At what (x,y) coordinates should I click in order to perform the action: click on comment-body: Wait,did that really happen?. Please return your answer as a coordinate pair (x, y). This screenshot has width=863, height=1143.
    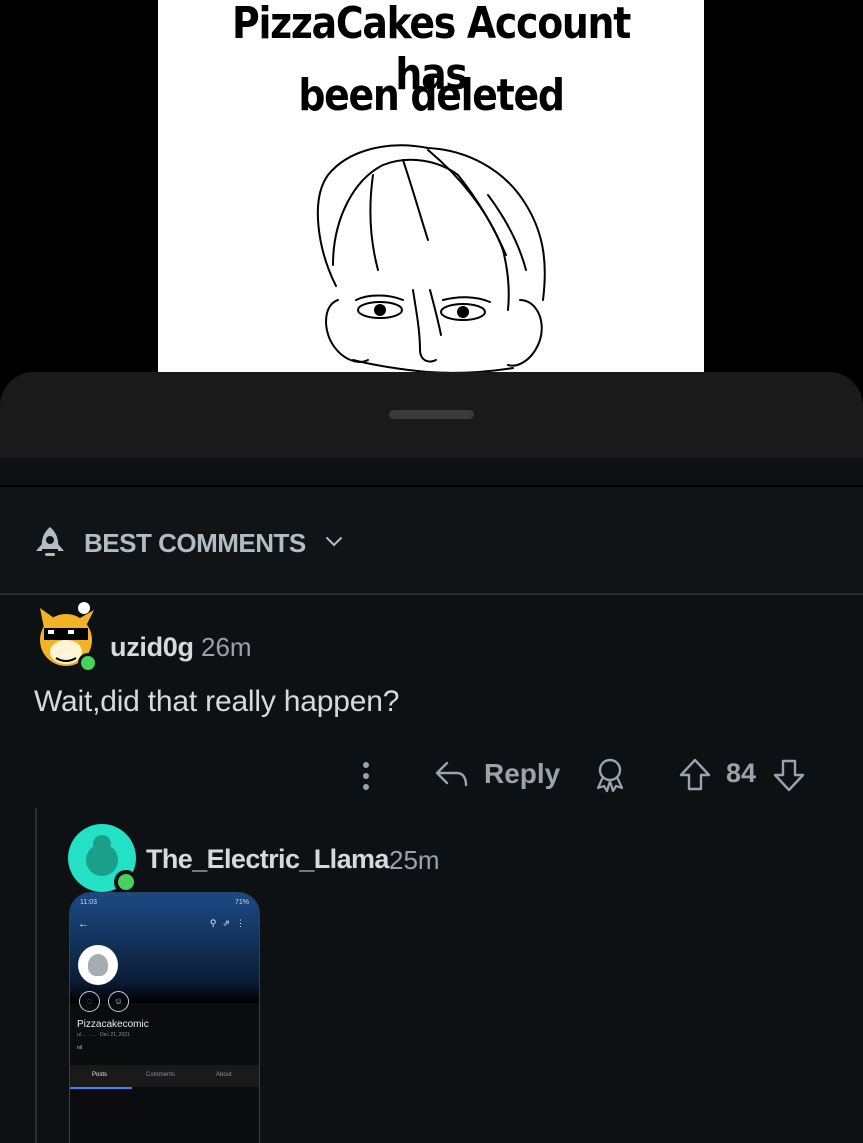
    Looking at the image, I should click on (217, 701).